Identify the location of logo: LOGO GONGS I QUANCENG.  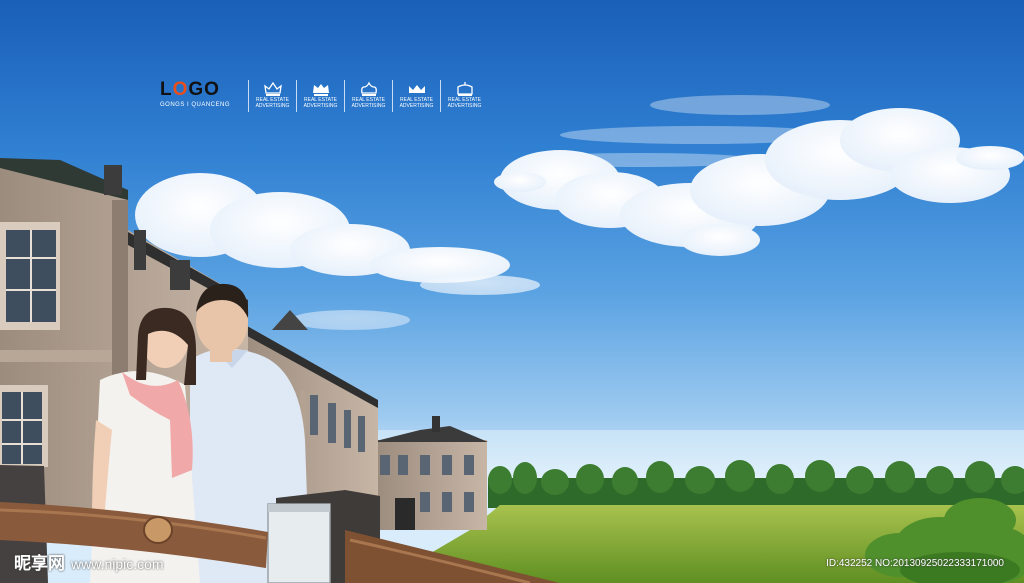
(203, 94).